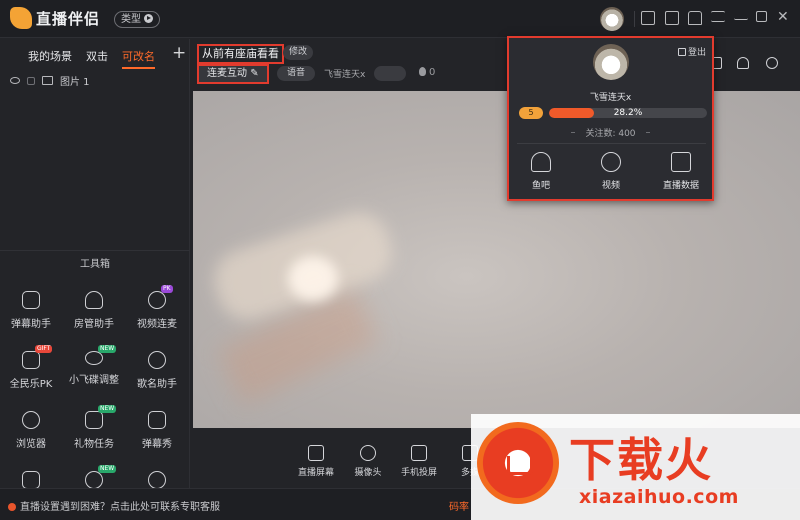  Describe the element at coordinates (610, 186) in the screenshot. I see `popup-item-label: 视频` at that location.